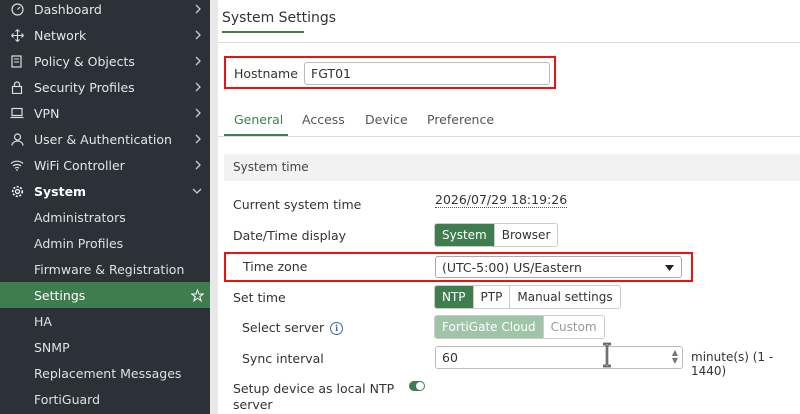  I want to click on spinner-arrows-icon: ▲ ▼, so click(675, 357).